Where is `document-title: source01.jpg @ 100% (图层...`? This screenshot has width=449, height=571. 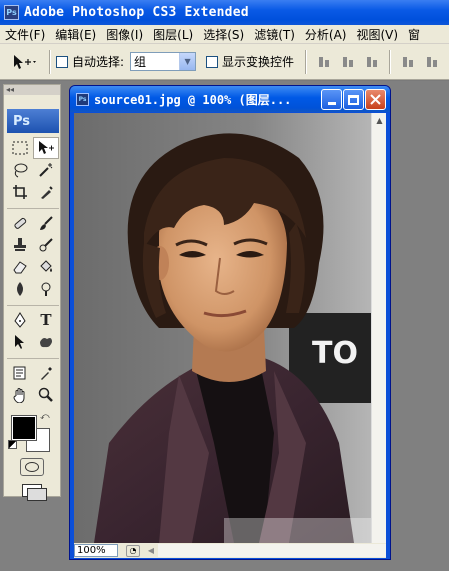
document-title: source01.jpg @ 100% (图层... is located at coordinates (193, 99).